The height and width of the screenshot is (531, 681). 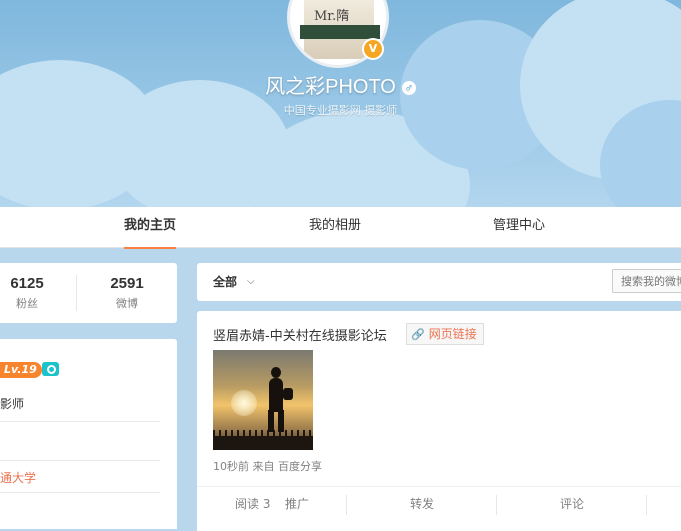 What do you see at coordinates (263, 400) in the screenshot?
I see `post-photo` at bounding box center [263, 400].